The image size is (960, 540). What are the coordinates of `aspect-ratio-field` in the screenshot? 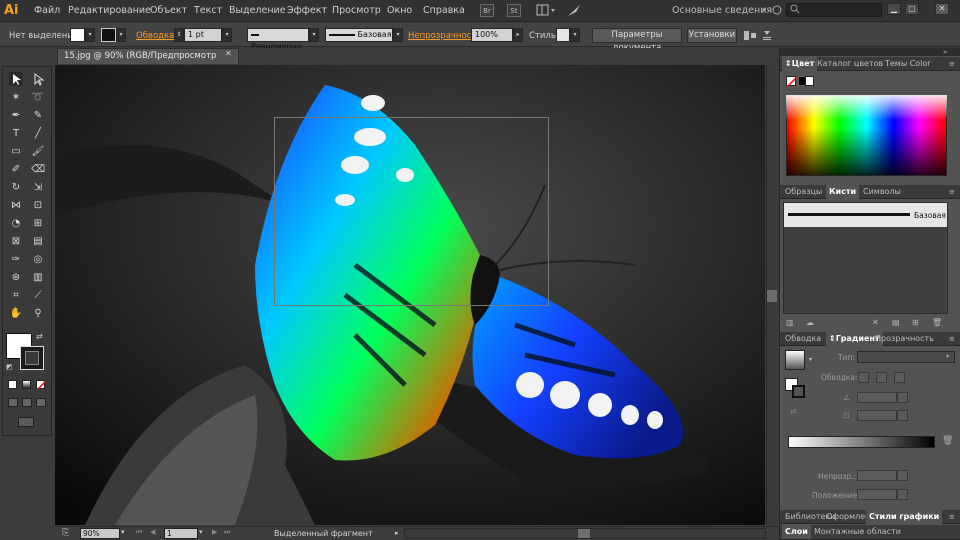 It's located at (877, 415).